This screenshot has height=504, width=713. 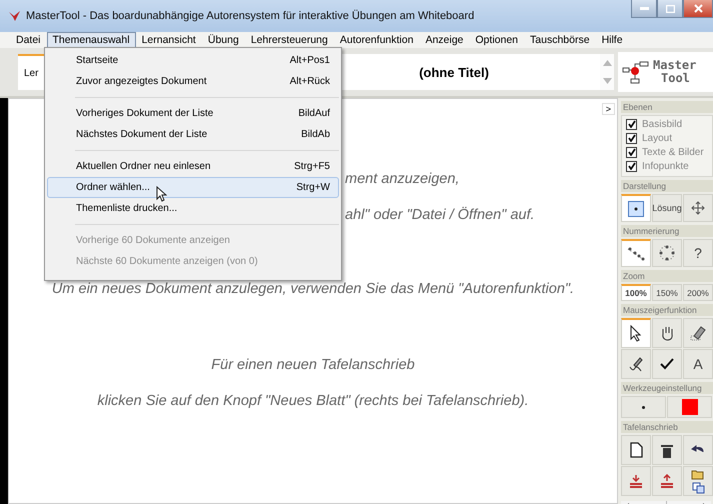 What do you see at coordinates (667, 427) in the screenshot?
I see `section-header: Tafelanschrieb` at bounding box center [667, 427].